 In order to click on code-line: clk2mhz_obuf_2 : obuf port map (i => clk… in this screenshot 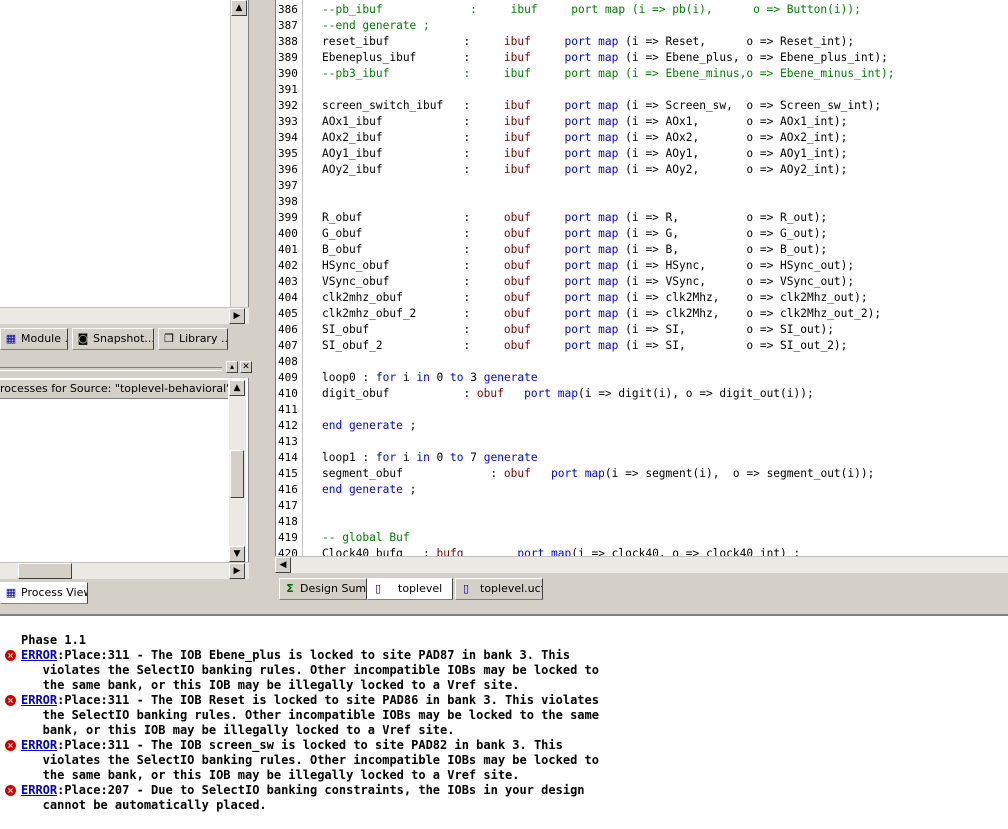, I will do `click(601, 314)`.